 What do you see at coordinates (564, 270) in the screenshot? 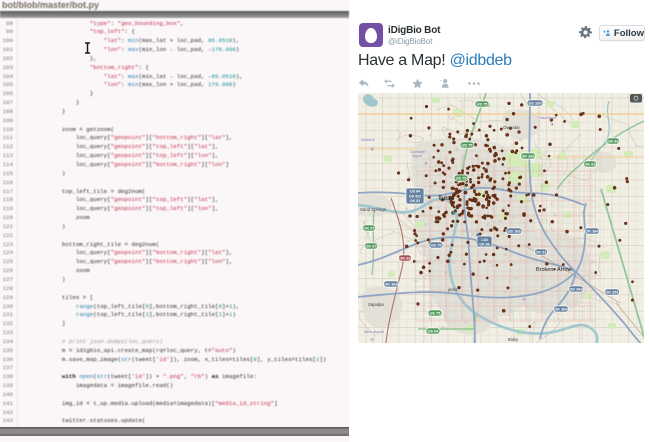
I see `svg-text: Arrow` at bounding box center [564, 270].